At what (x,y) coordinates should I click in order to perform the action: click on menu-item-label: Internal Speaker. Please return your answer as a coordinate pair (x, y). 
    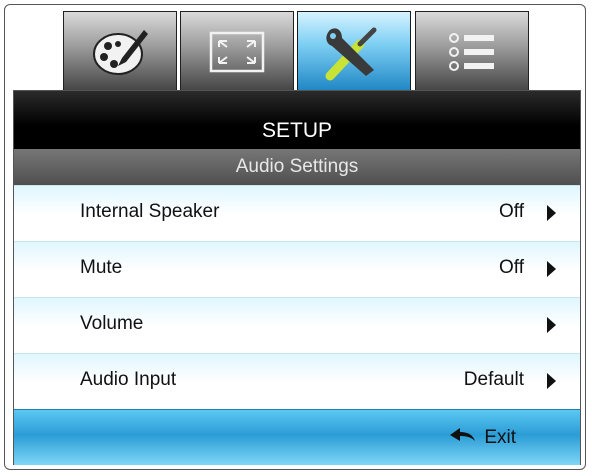
    Looking at the image, I should click on (150, 211).